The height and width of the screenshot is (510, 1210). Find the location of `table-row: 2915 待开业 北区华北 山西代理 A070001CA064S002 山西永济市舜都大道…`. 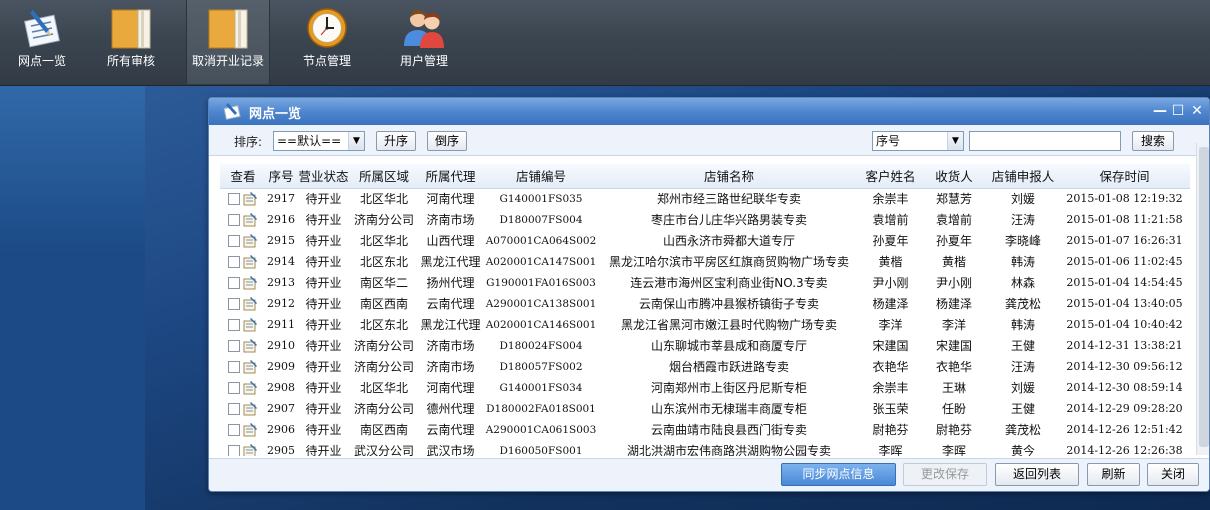

table-row: 2915 待开业 北区华北 山西代理 A070001CA064S002 山西永济市舜都大道… is located at coordinates (705, 240).